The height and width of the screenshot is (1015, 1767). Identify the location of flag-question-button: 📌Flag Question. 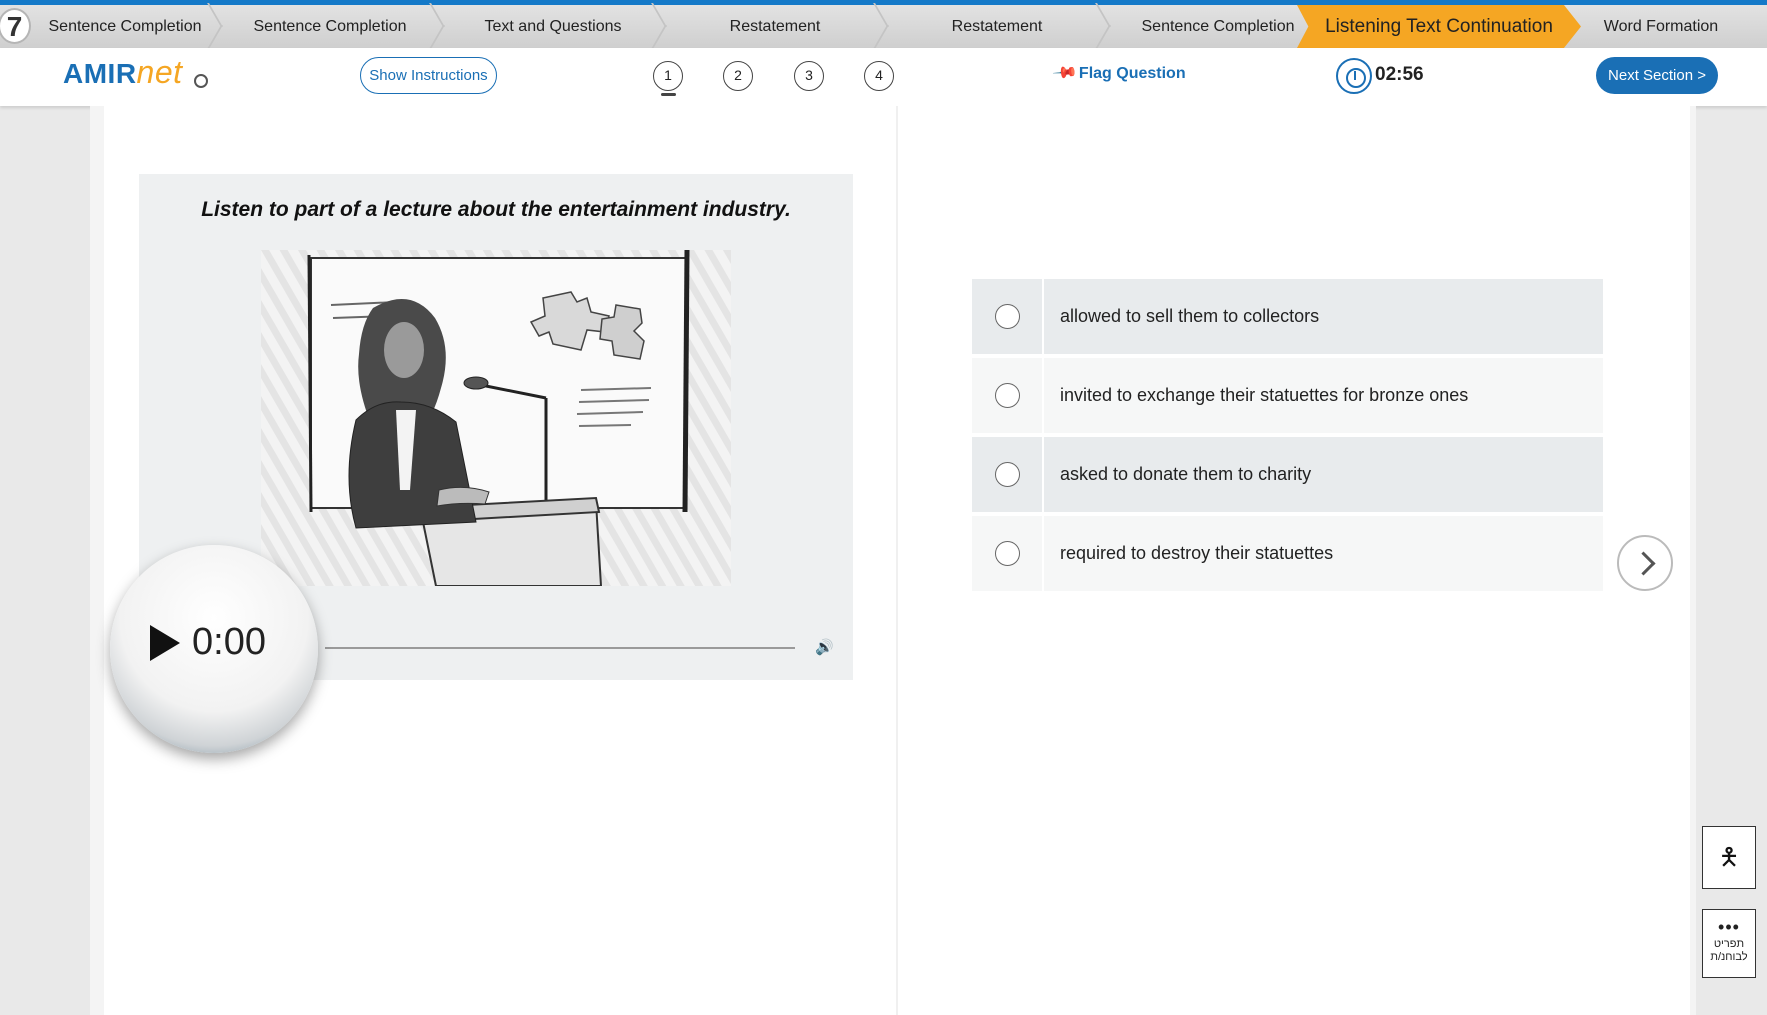
(1119, 73).